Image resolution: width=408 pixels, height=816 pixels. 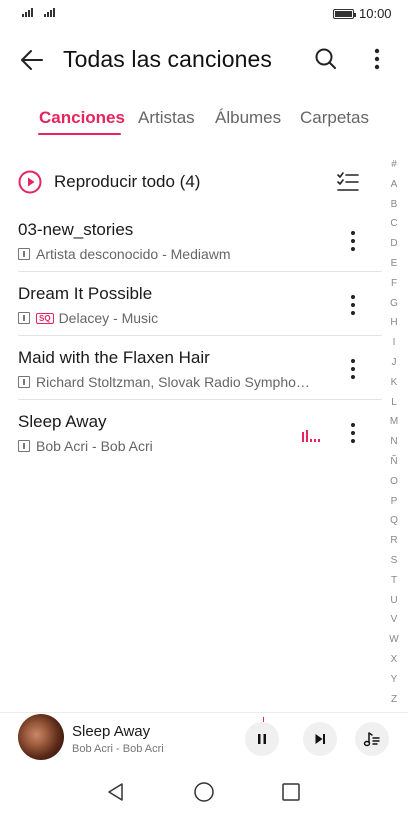 I want to click on alphabet-index-letter: J, so click(x=394, y=363).